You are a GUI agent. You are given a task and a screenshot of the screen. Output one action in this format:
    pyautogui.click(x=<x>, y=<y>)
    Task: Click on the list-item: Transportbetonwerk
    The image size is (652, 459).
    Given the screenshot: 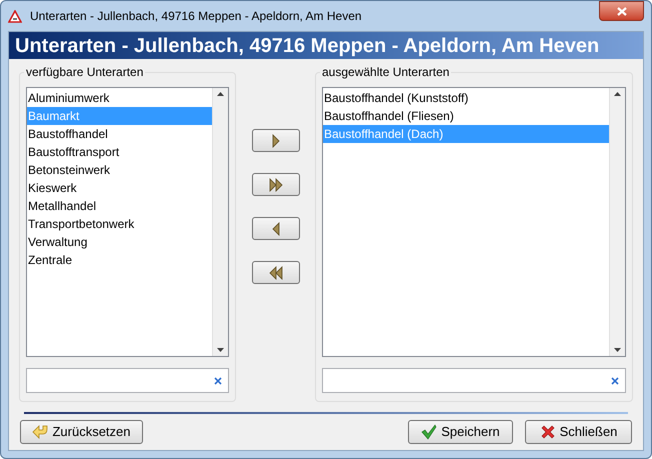 What is the action you would take?
    pyautogui.click(x=119, y=224)
    